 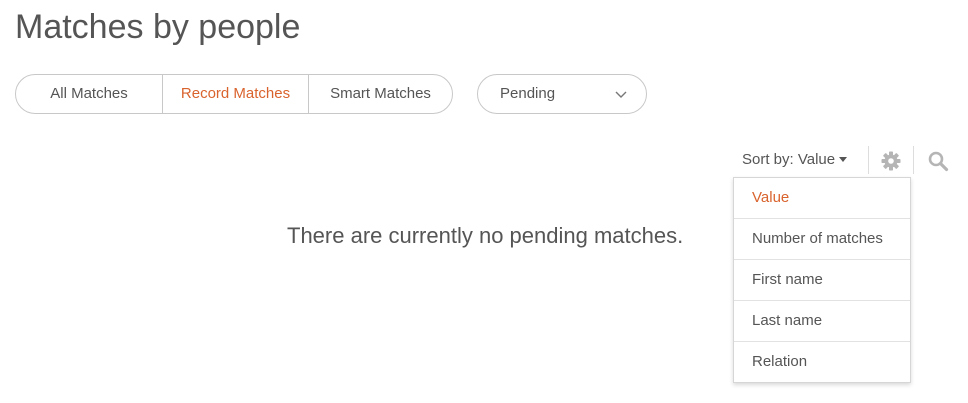 I want to click on page-title: Matches by people, so click(x=158, y=27).